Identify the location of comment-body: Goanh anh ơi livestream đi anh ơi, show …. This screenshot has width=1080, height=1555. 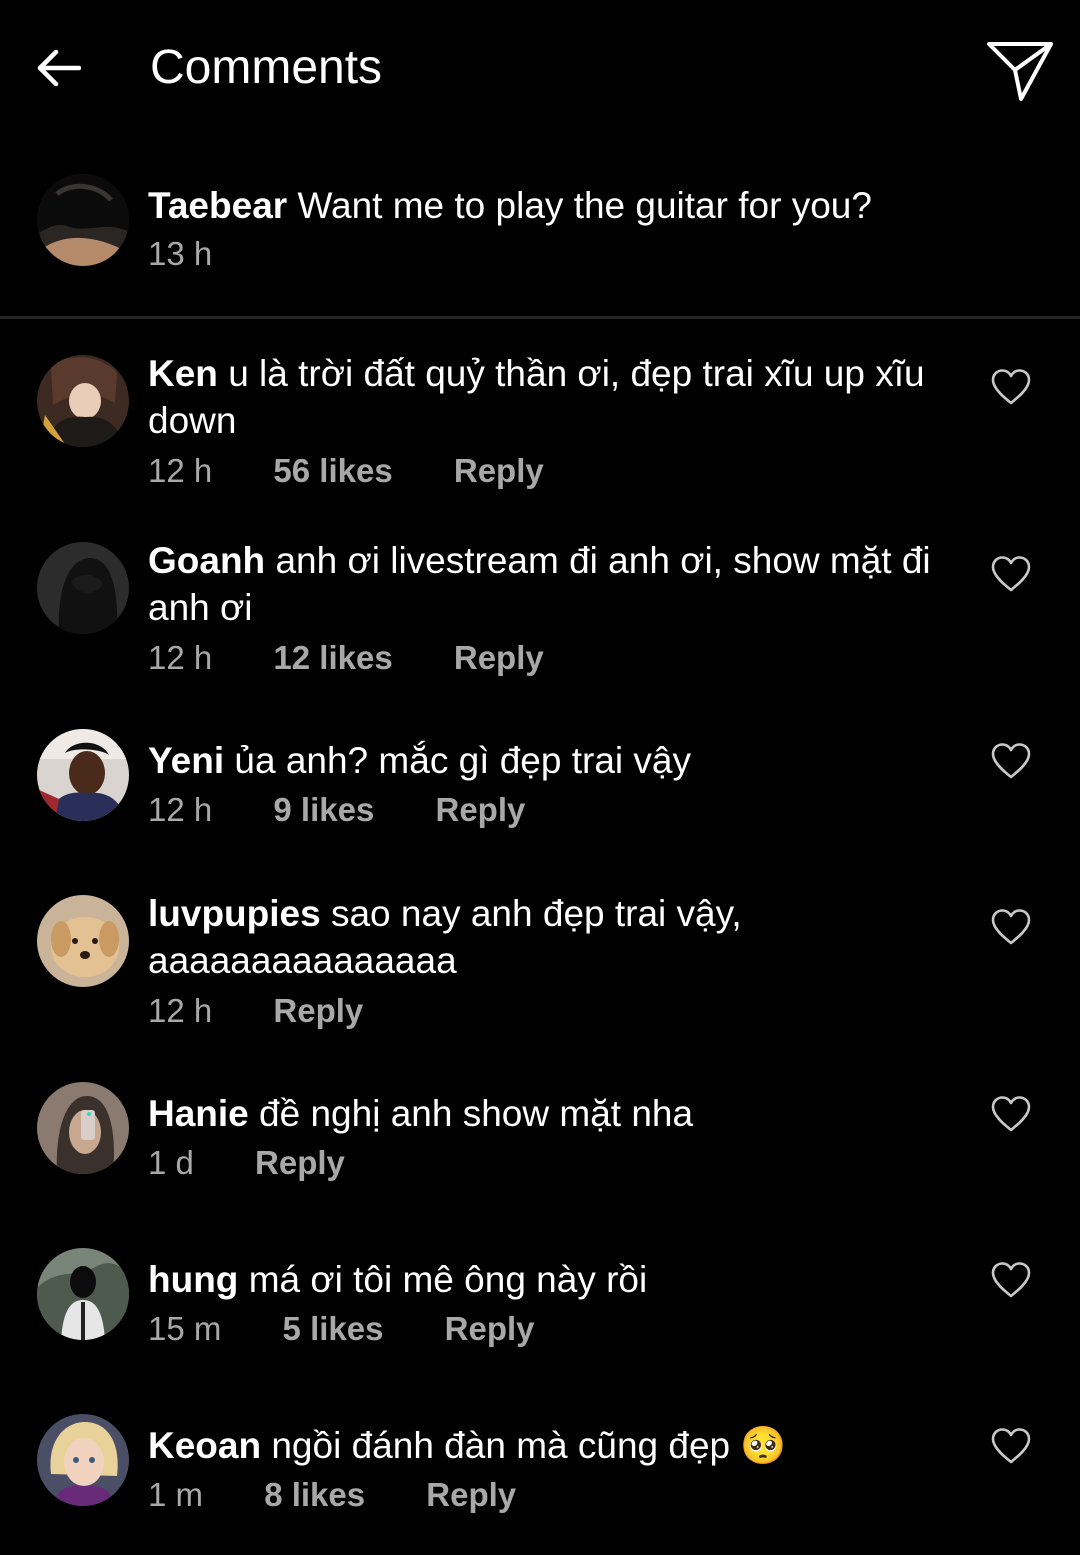
(548, 584).